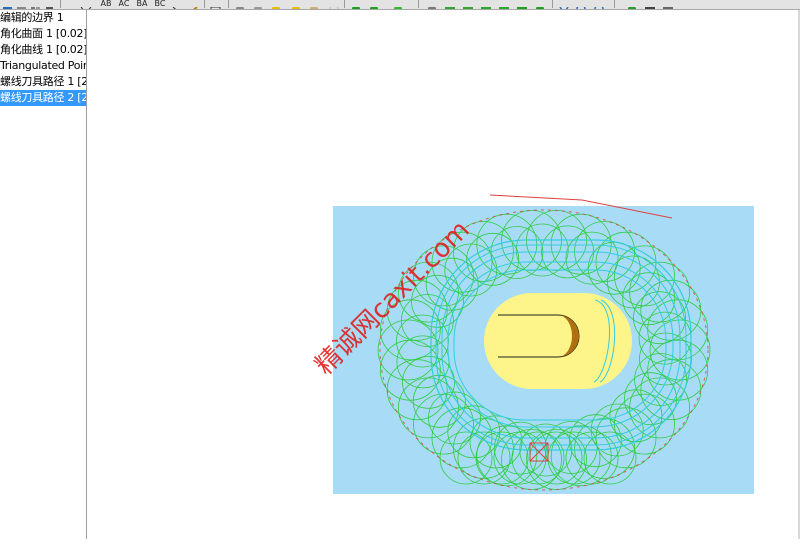 Image resolution: width=800 pixels, height=543 pixels. What do you see at coordinates (632, 4) in the screenshot?
I see `shade-icon` at bounding box center [632, 4].